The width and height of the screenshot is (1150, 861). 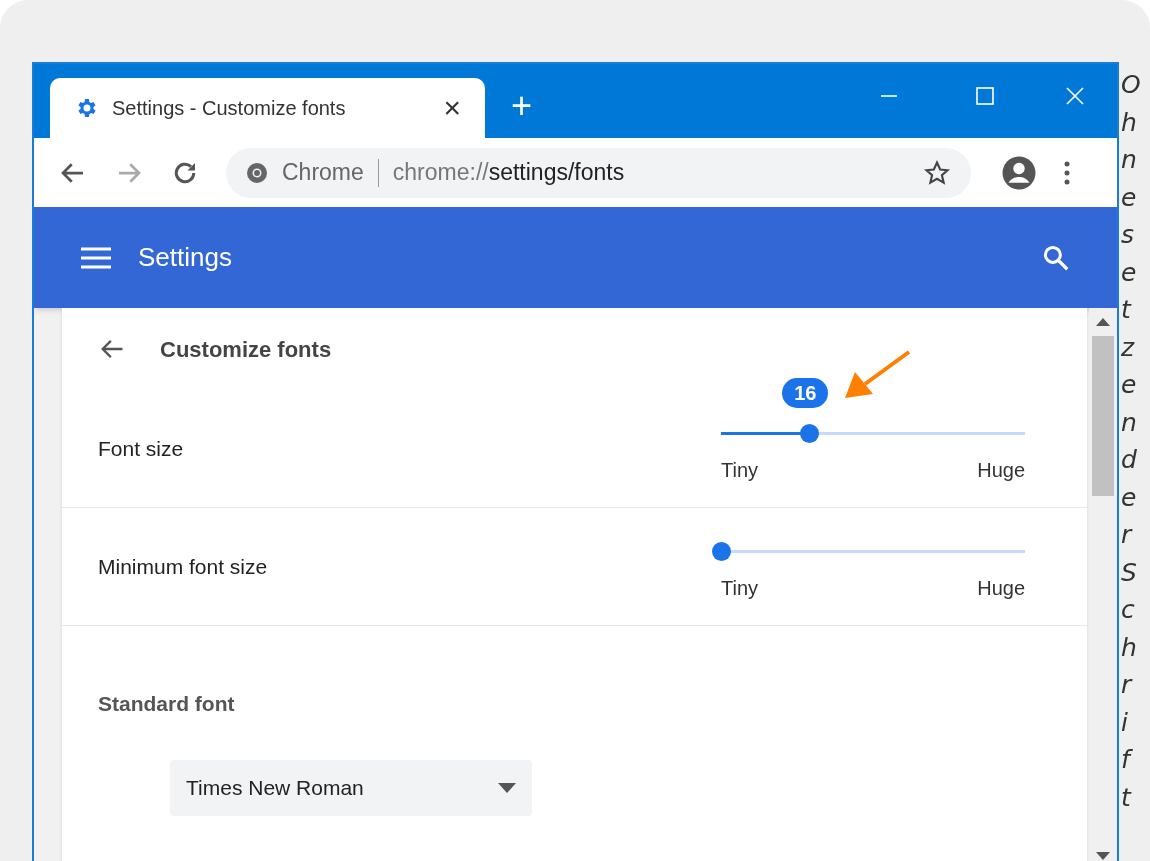 What do you see at coordinates (509, 173) in the screenshot?
I see `url-text: chrome://settings/fonts` at bounding box center [509, 173].